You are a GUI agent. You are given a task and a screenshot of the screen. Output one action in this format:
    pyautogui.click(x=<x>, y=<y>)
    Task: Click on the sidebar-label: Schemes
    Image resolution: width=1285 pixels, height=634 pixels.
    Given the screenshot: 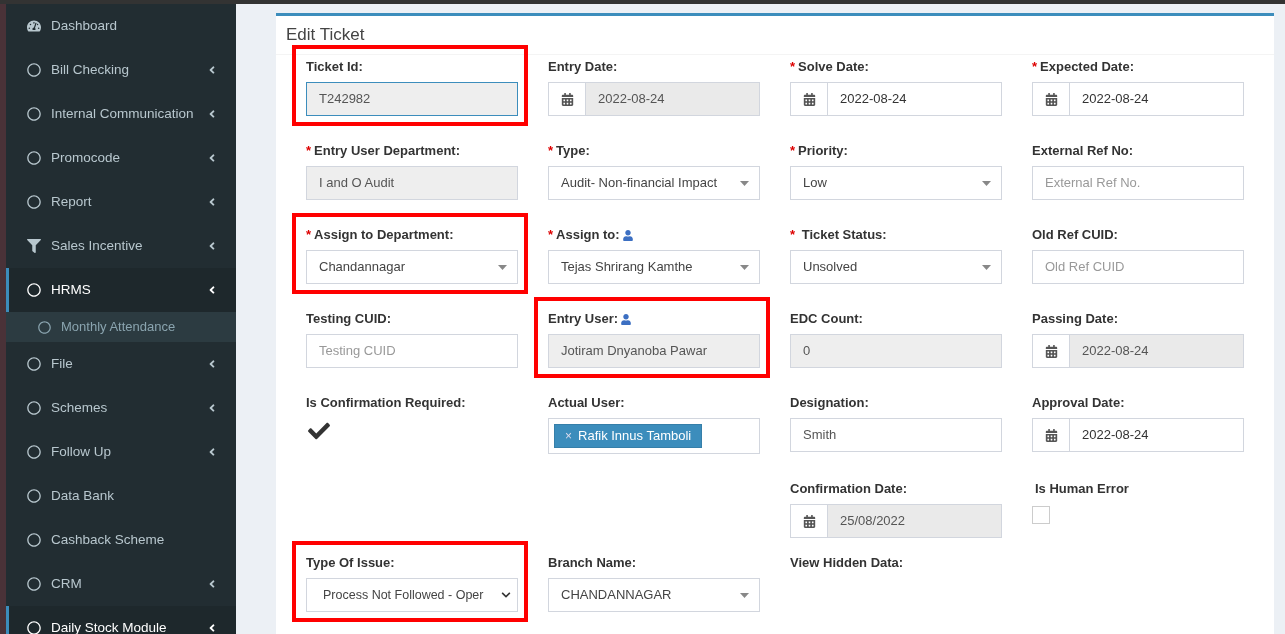 What is the action you would take?
    pyautogui.click(x=80, y=407)
    